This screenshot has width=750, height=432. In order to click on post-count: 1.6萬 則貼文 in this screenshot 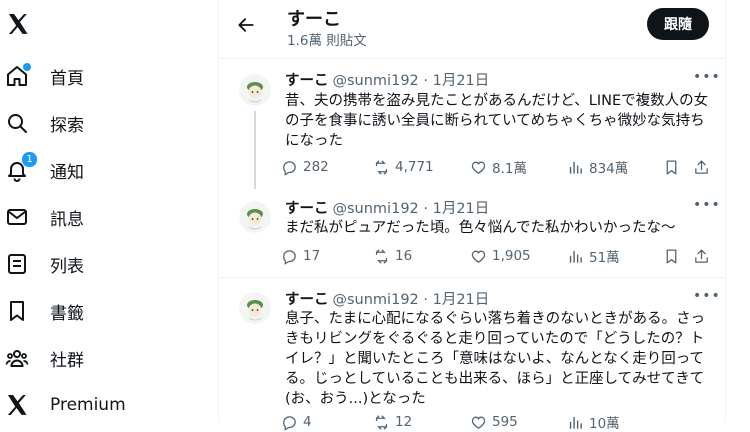, I will do `click(327, 41)`.